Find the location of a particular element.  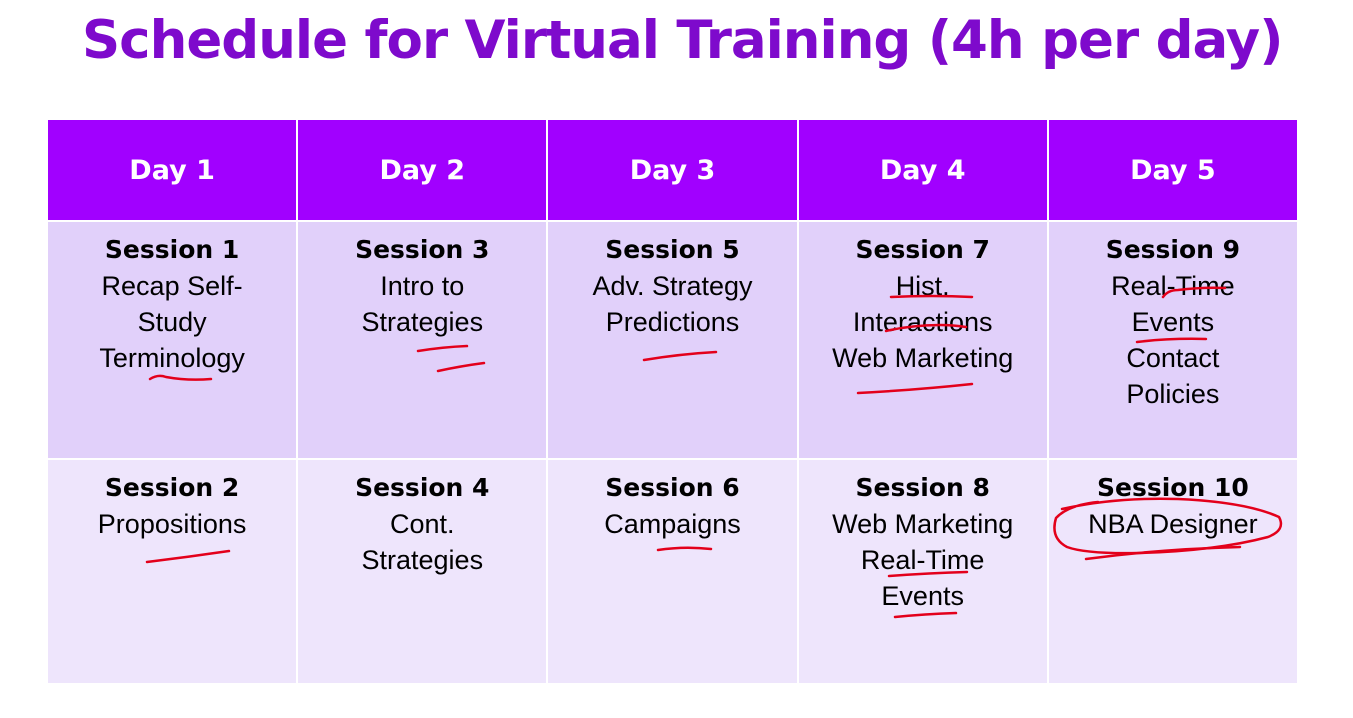

session-cell-3: Session 3 Intro to Strategies is located at coordinates (422, 340).